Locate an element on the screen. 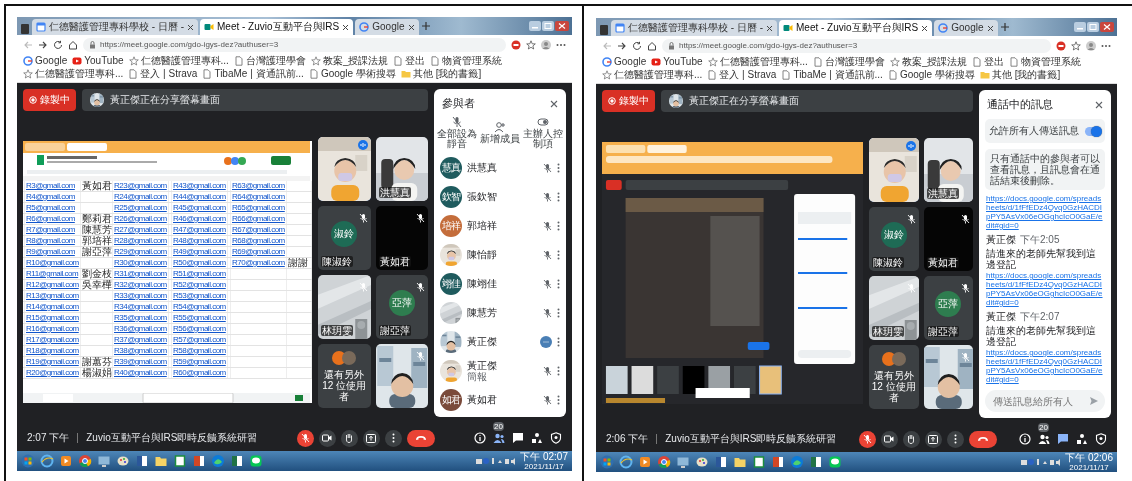  bookmark: 台灣護理學會 is located at coordinates (848, 62).